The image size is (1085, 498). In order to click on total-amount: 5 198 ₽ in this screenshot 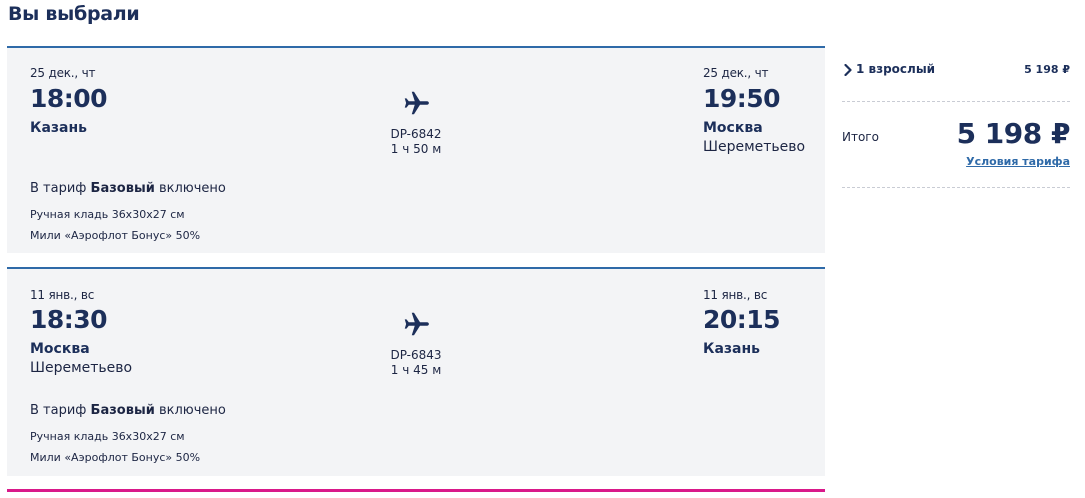, I will do `click(1013, 133)`.